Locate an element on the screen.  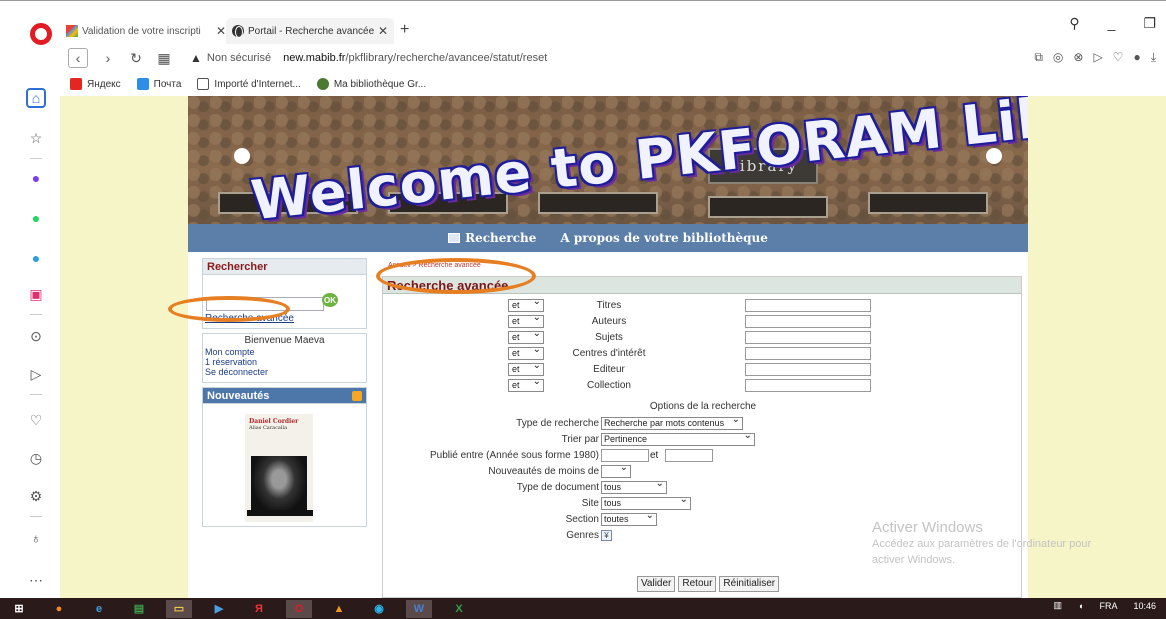
reload-icon: ↻ is located at coordinates (136, 58).